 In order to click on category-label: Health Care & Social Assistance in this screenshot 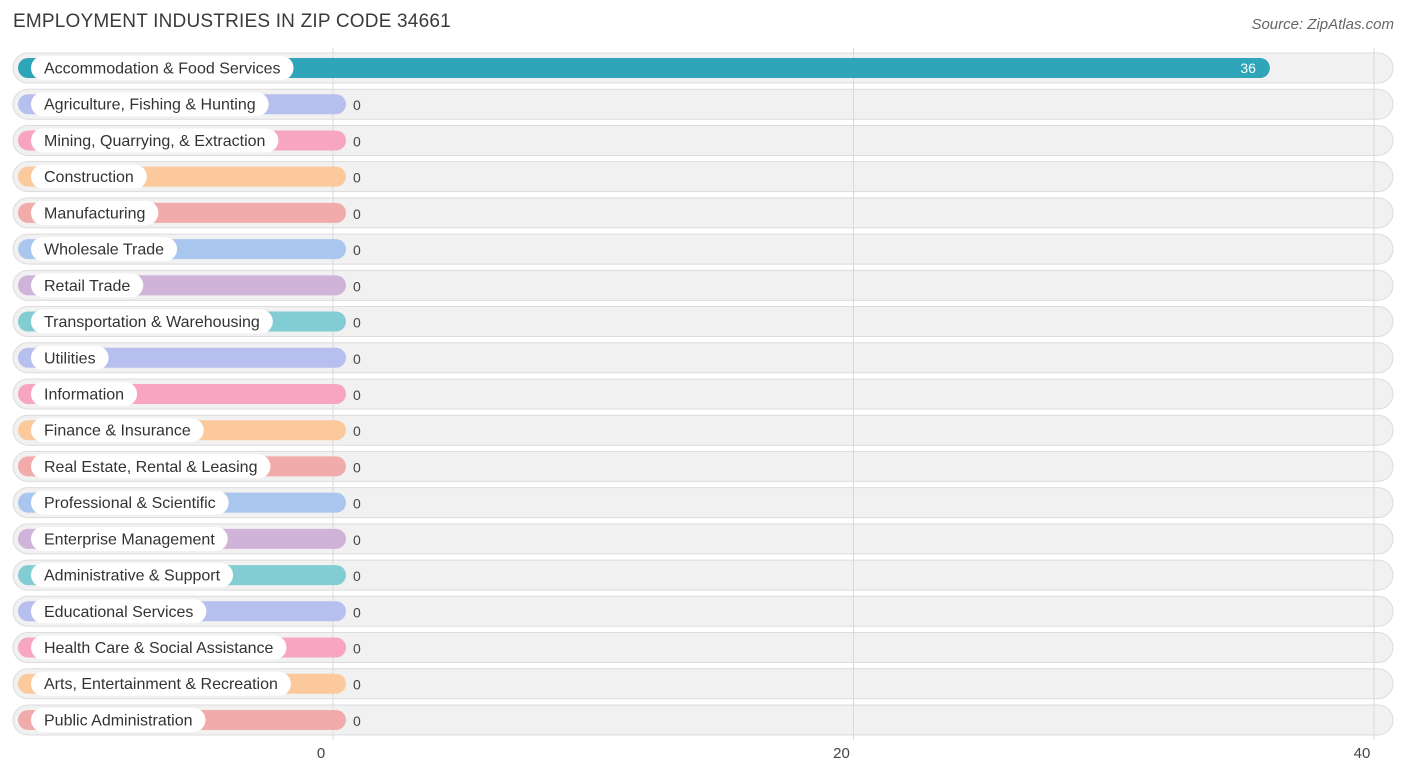, I will do `click(159, 648)`.